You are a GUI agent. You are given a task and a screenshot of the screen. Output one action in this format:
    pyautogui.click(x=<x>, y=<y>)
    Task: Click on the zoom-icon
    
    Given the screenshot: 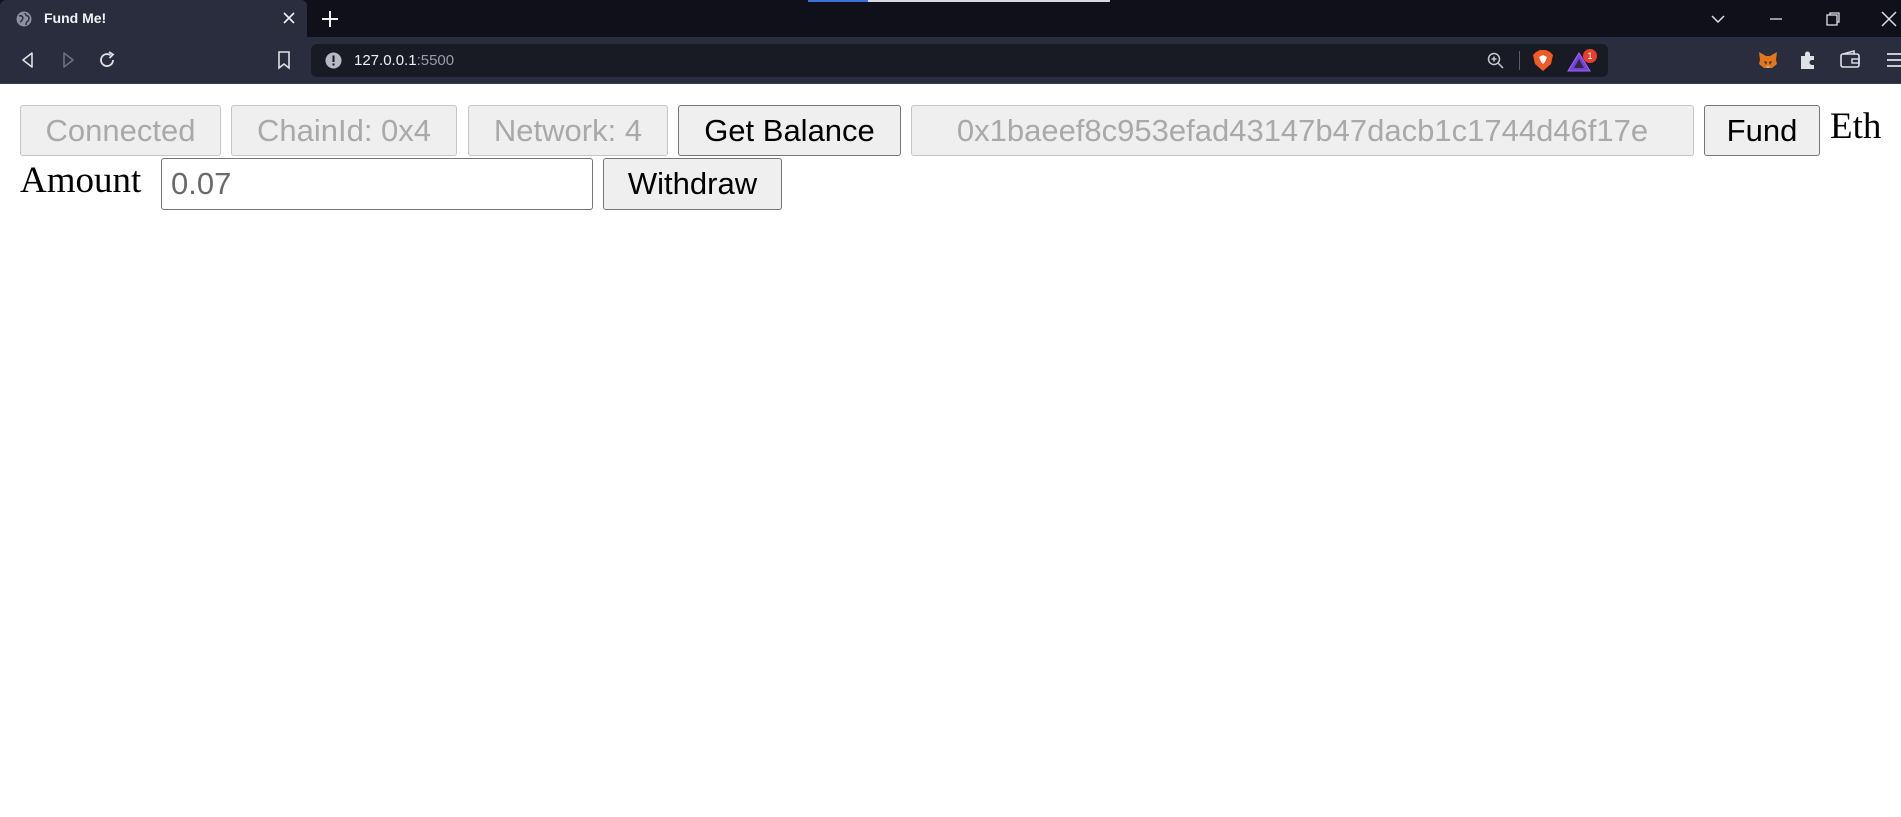 What is the action you would take?
    pyautogui.click(x=1495, y=60)
    